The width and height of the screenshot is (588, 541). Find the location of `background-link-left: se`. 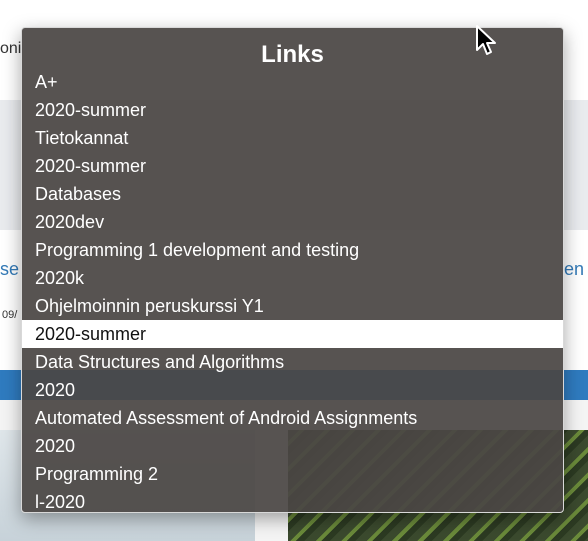

background-link-left: se is located at coordinates (9, 269).